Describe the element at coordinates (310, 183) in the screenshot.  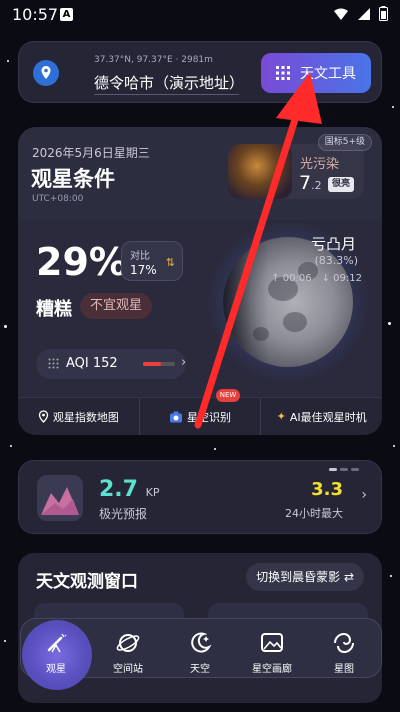
I see `light-pollution-value: 7.2` at that location.